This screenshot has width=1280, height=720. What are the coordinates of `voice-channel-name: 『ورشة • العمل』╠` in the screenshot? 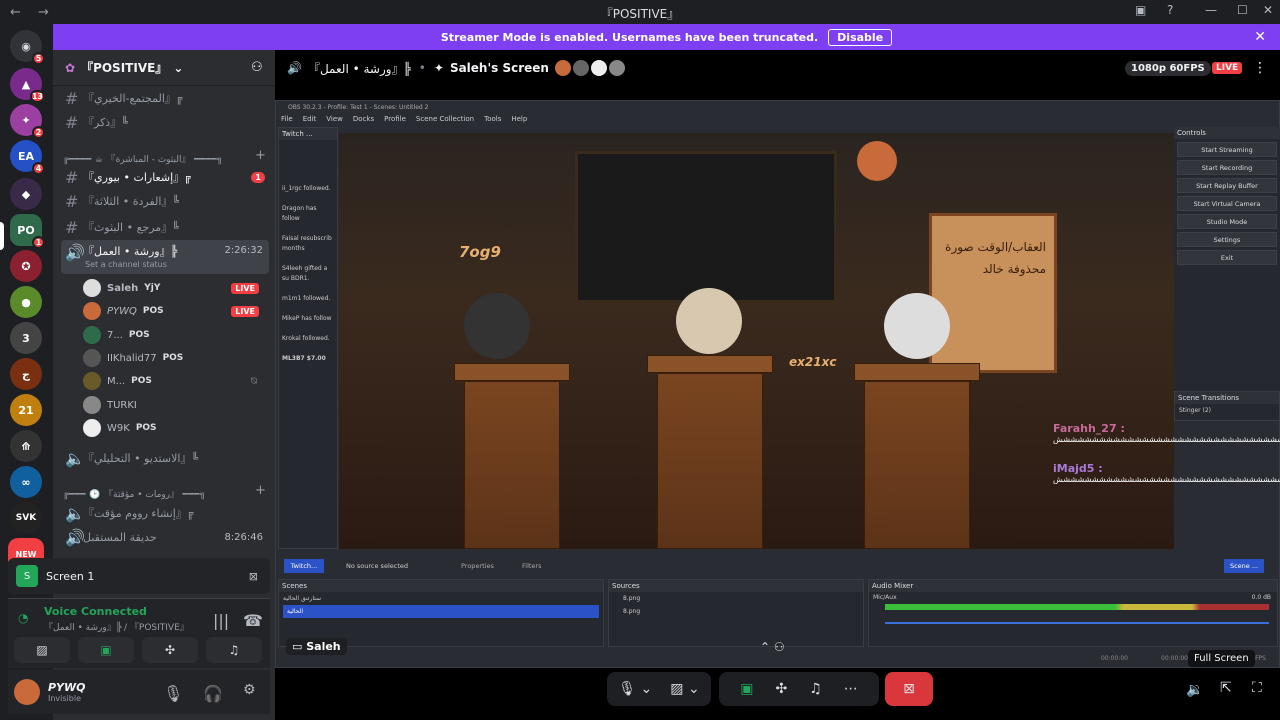 It's located at (359, 68).